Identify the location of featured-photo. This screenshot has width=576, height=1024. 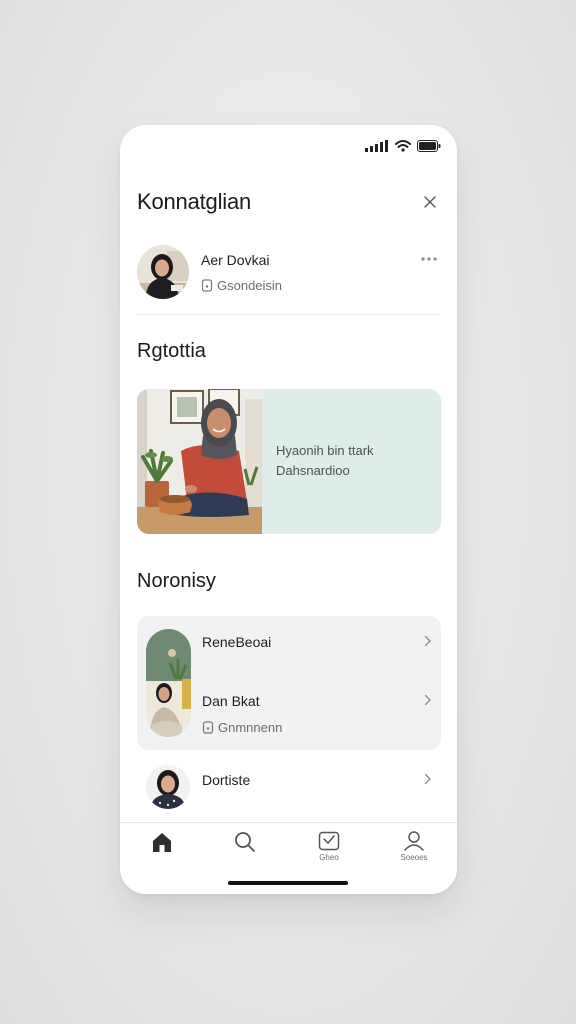
(199, 461).